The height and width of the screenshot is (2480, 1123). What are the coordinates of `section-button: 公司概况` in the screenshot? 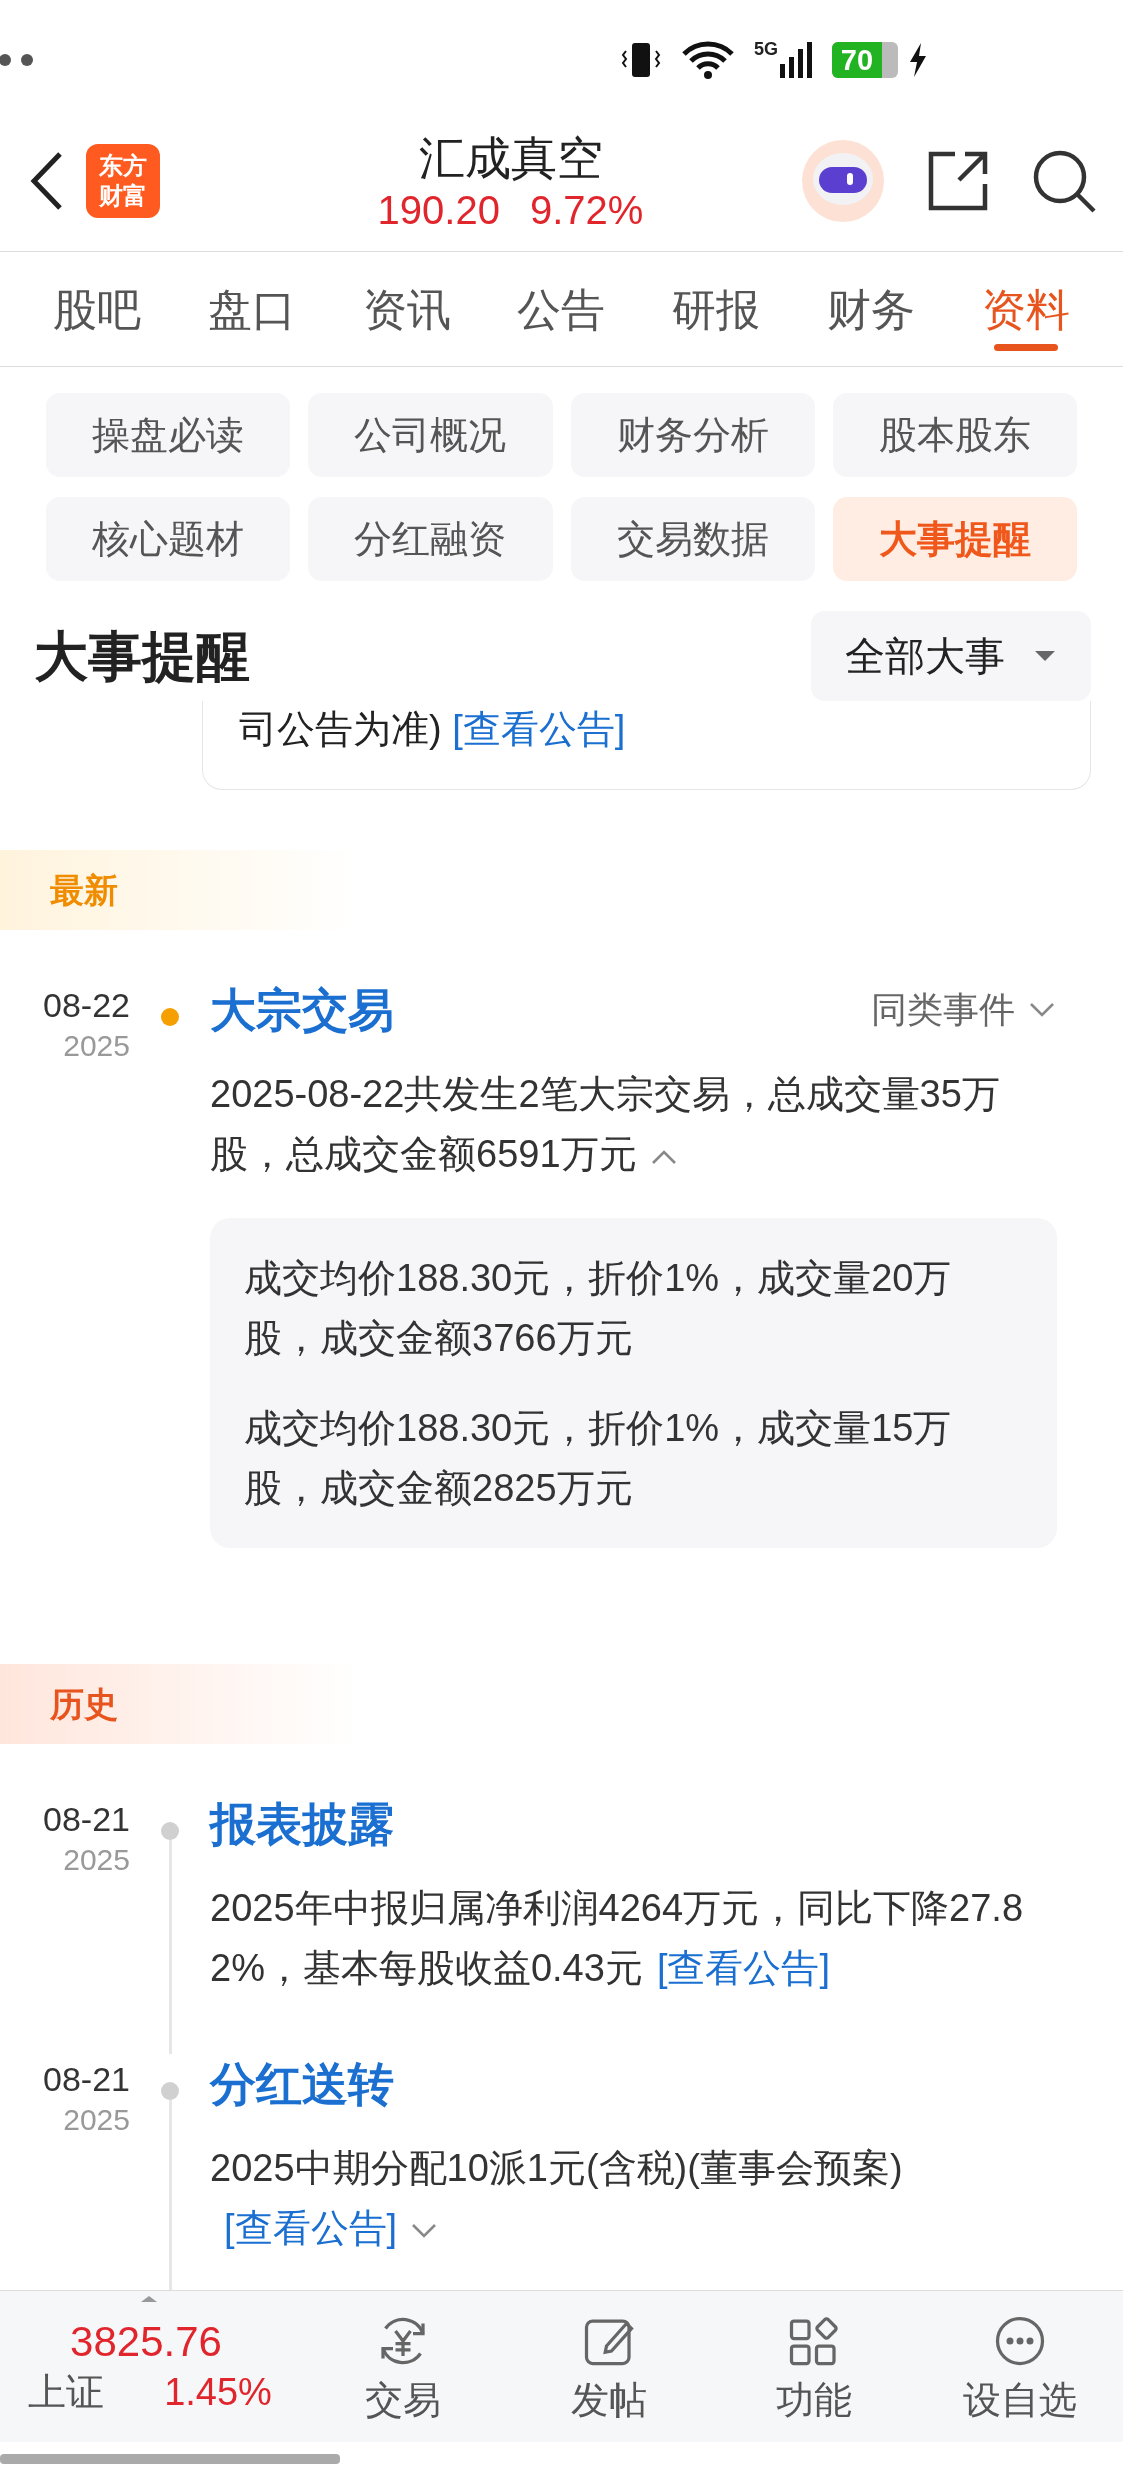 It's located at (430, 435).